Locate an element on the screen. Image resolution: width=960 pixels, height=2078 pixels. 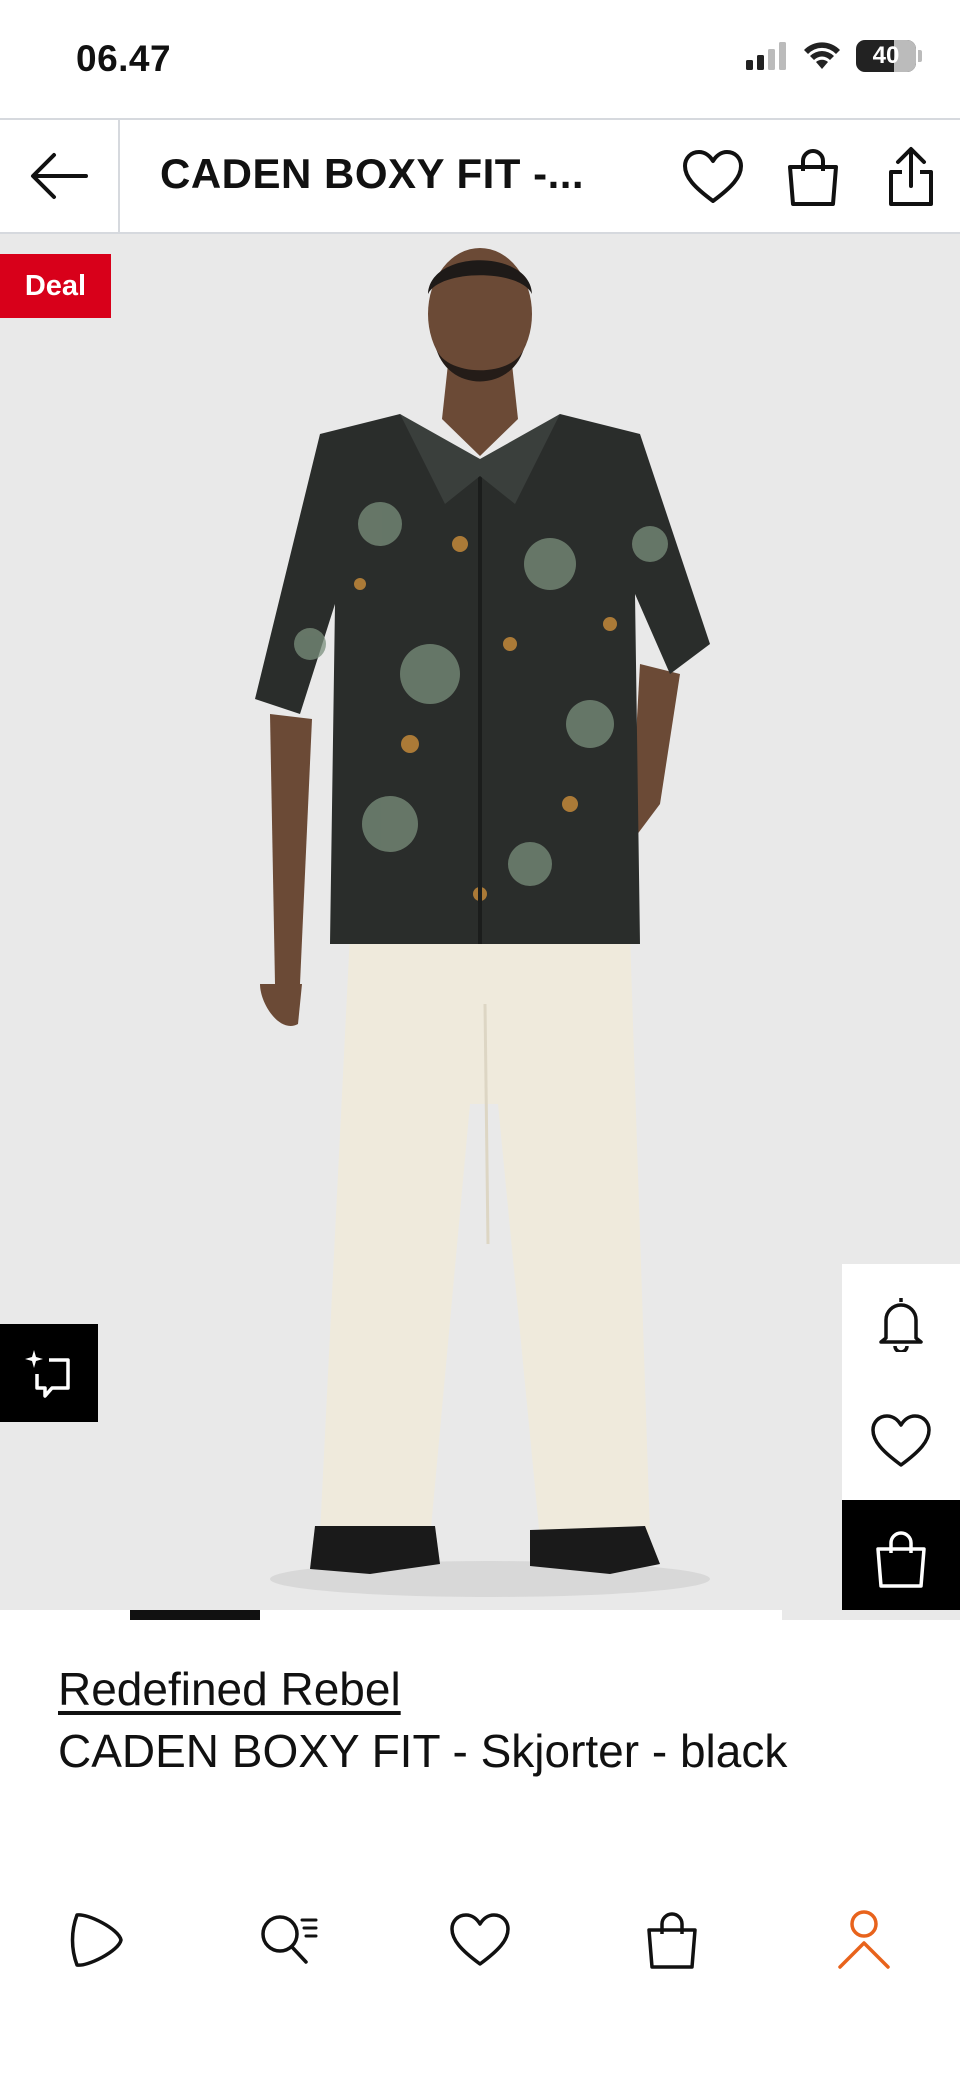
back-button is located at coordinates (60, 176).